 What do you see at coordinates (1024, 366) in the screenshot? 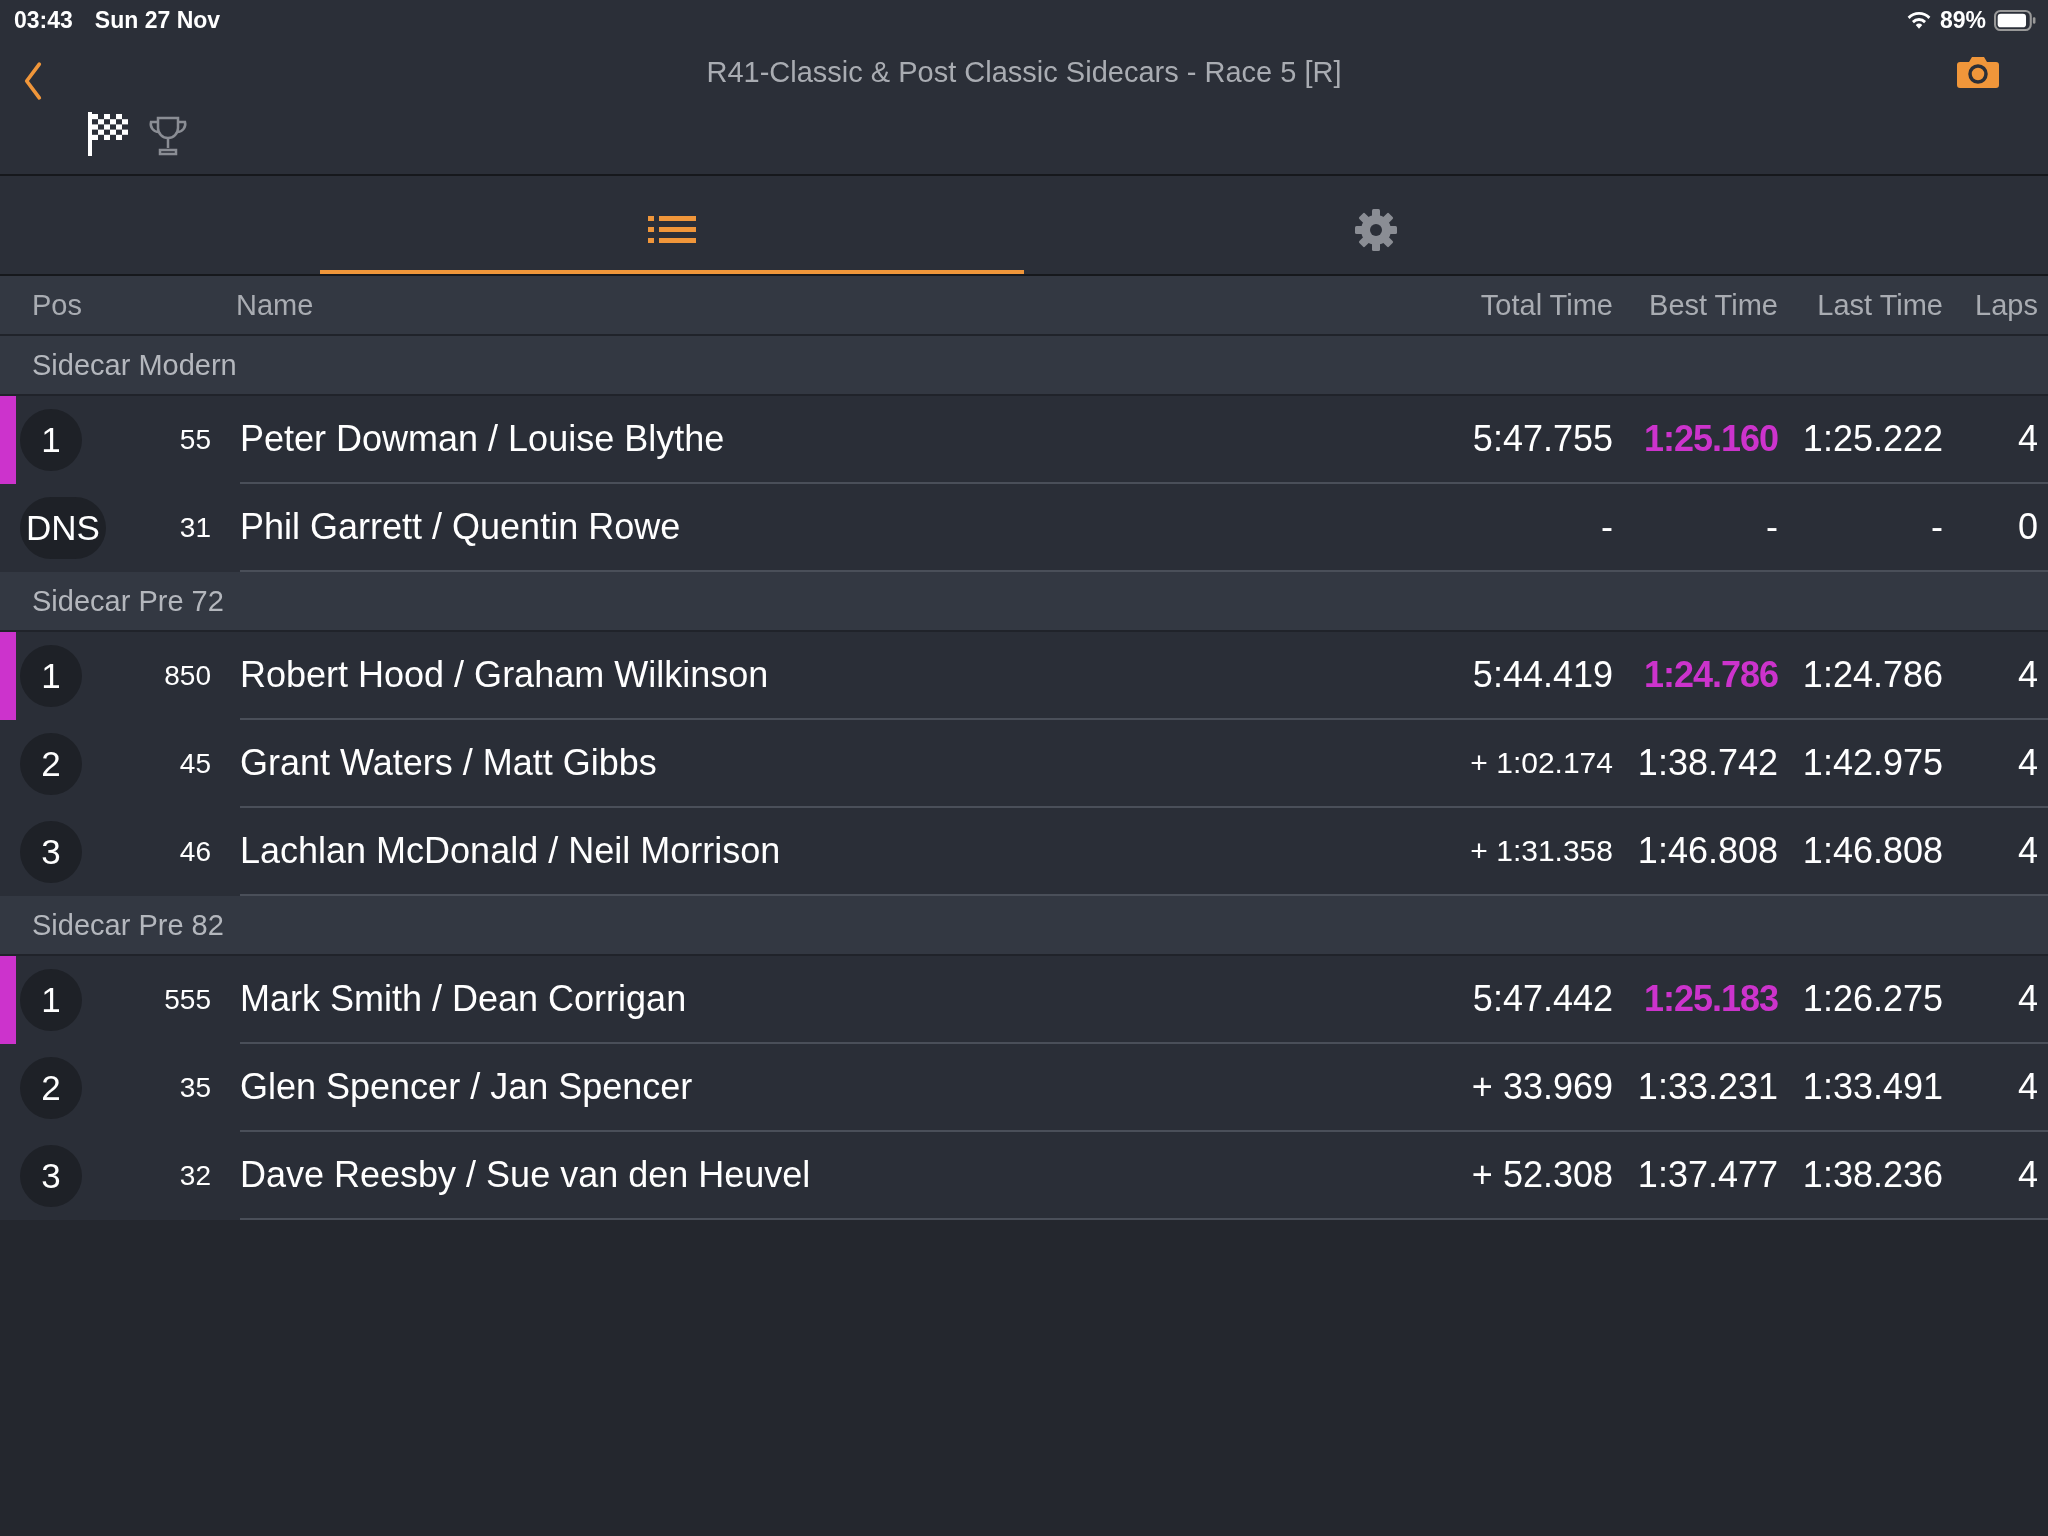
I see `class-header: Sidecar Modern` at bounding box center [1024, 366].